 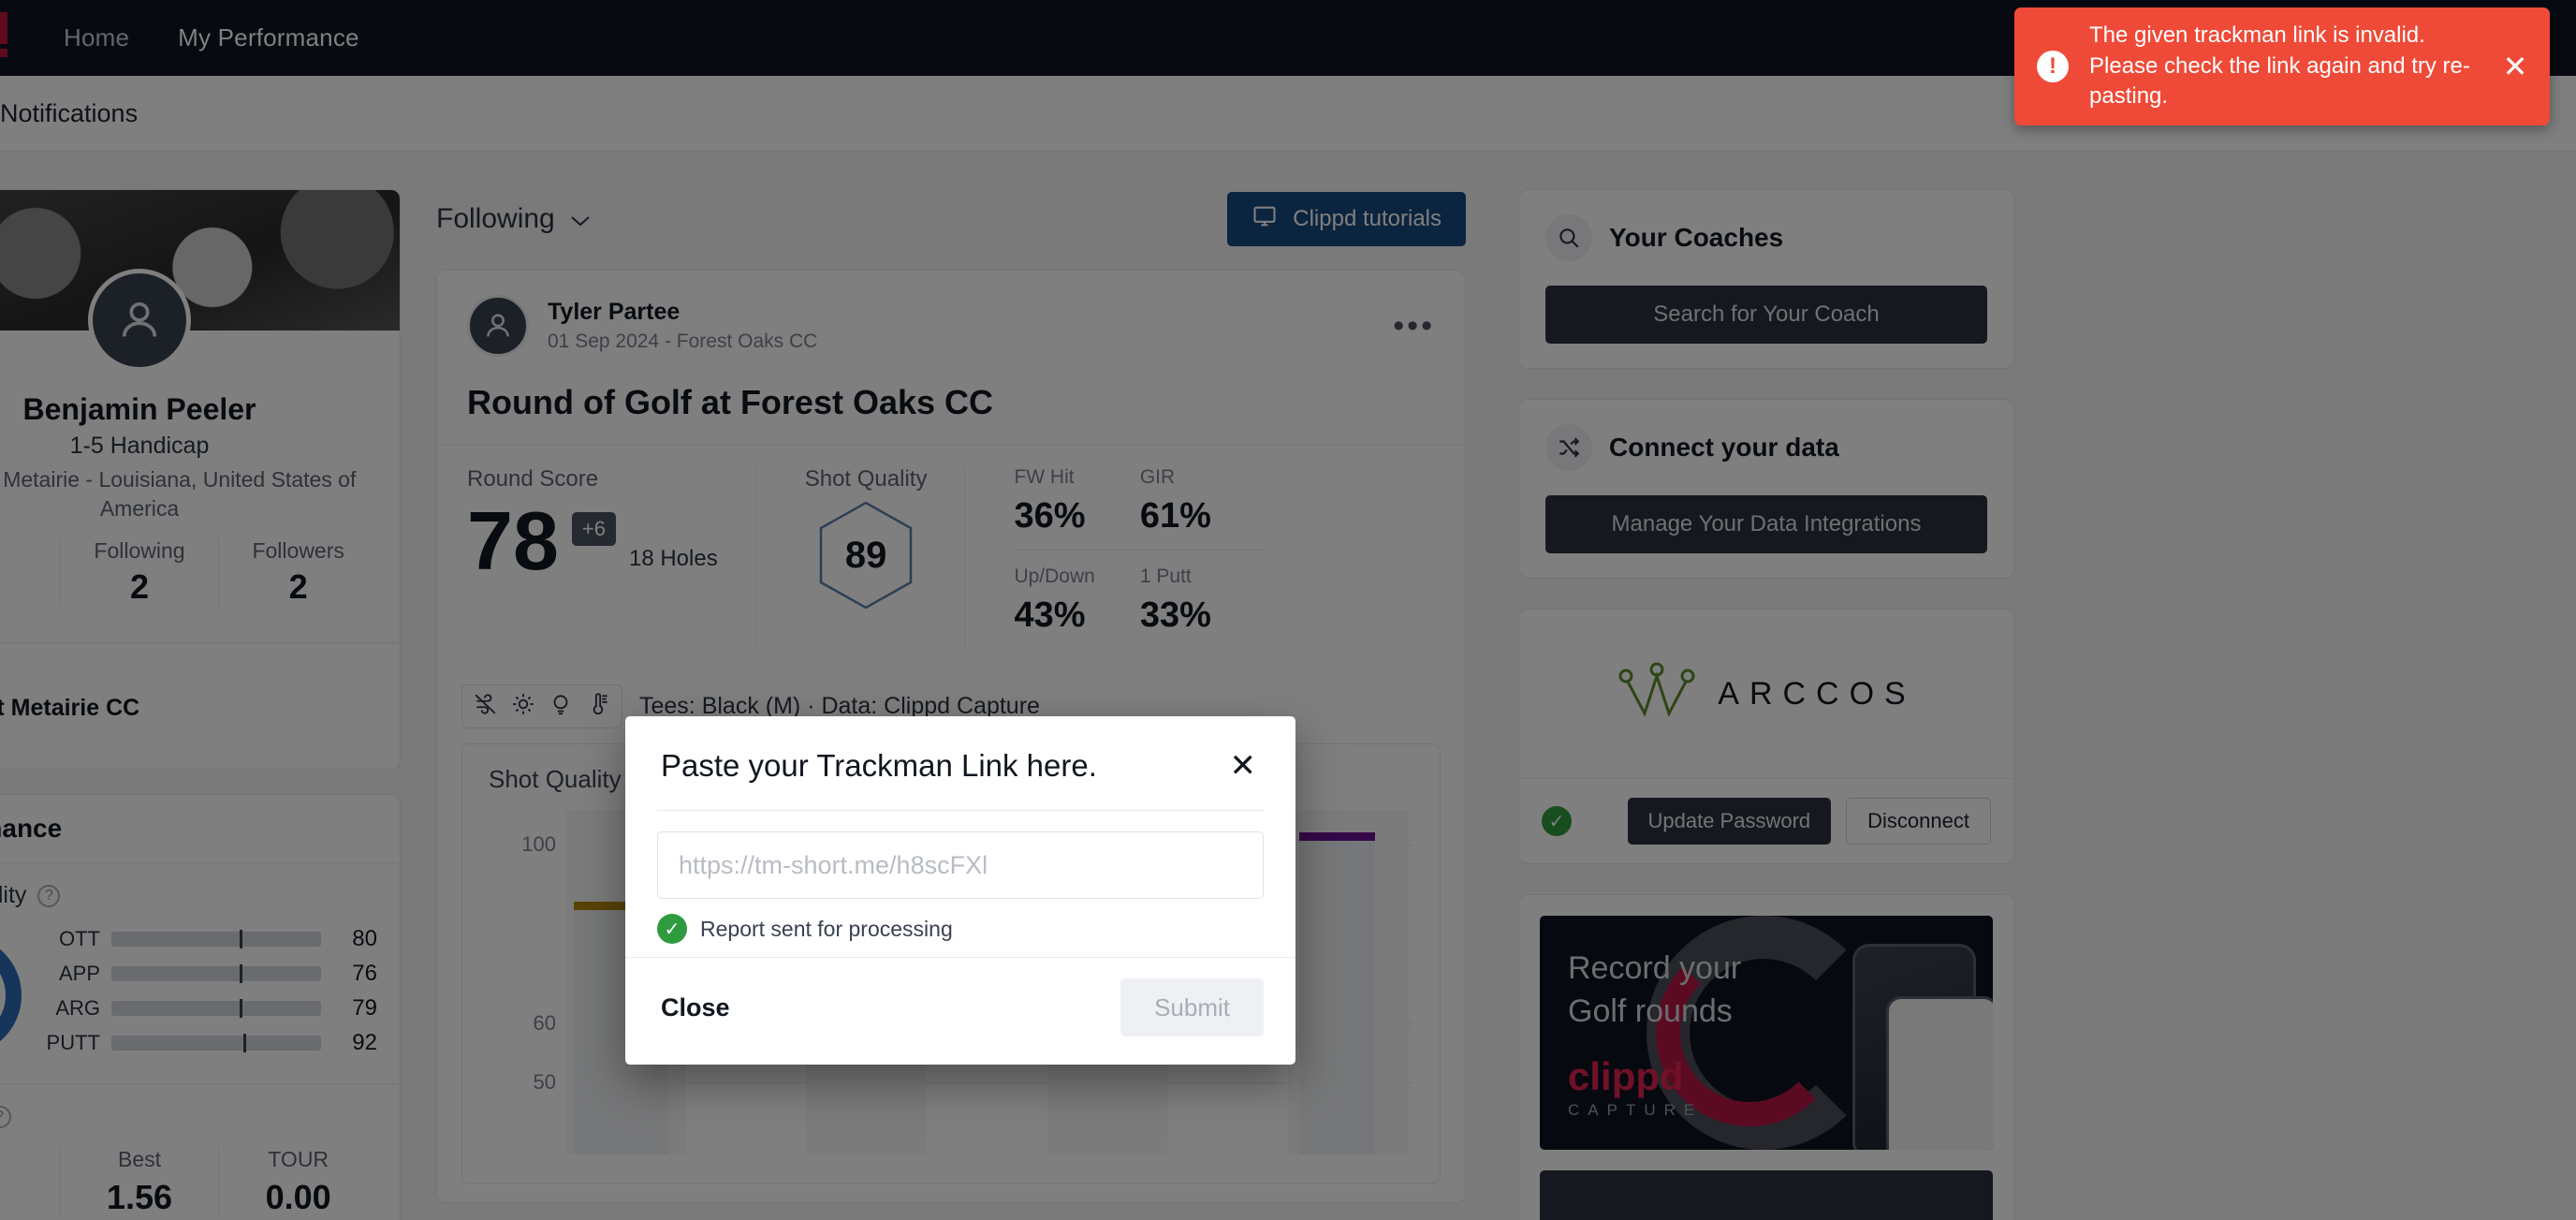 What do you see at coordinates (298, 1159) in the screenshot?
I see `sg-column-header: TOUR` at bounding box center [298, 1159].